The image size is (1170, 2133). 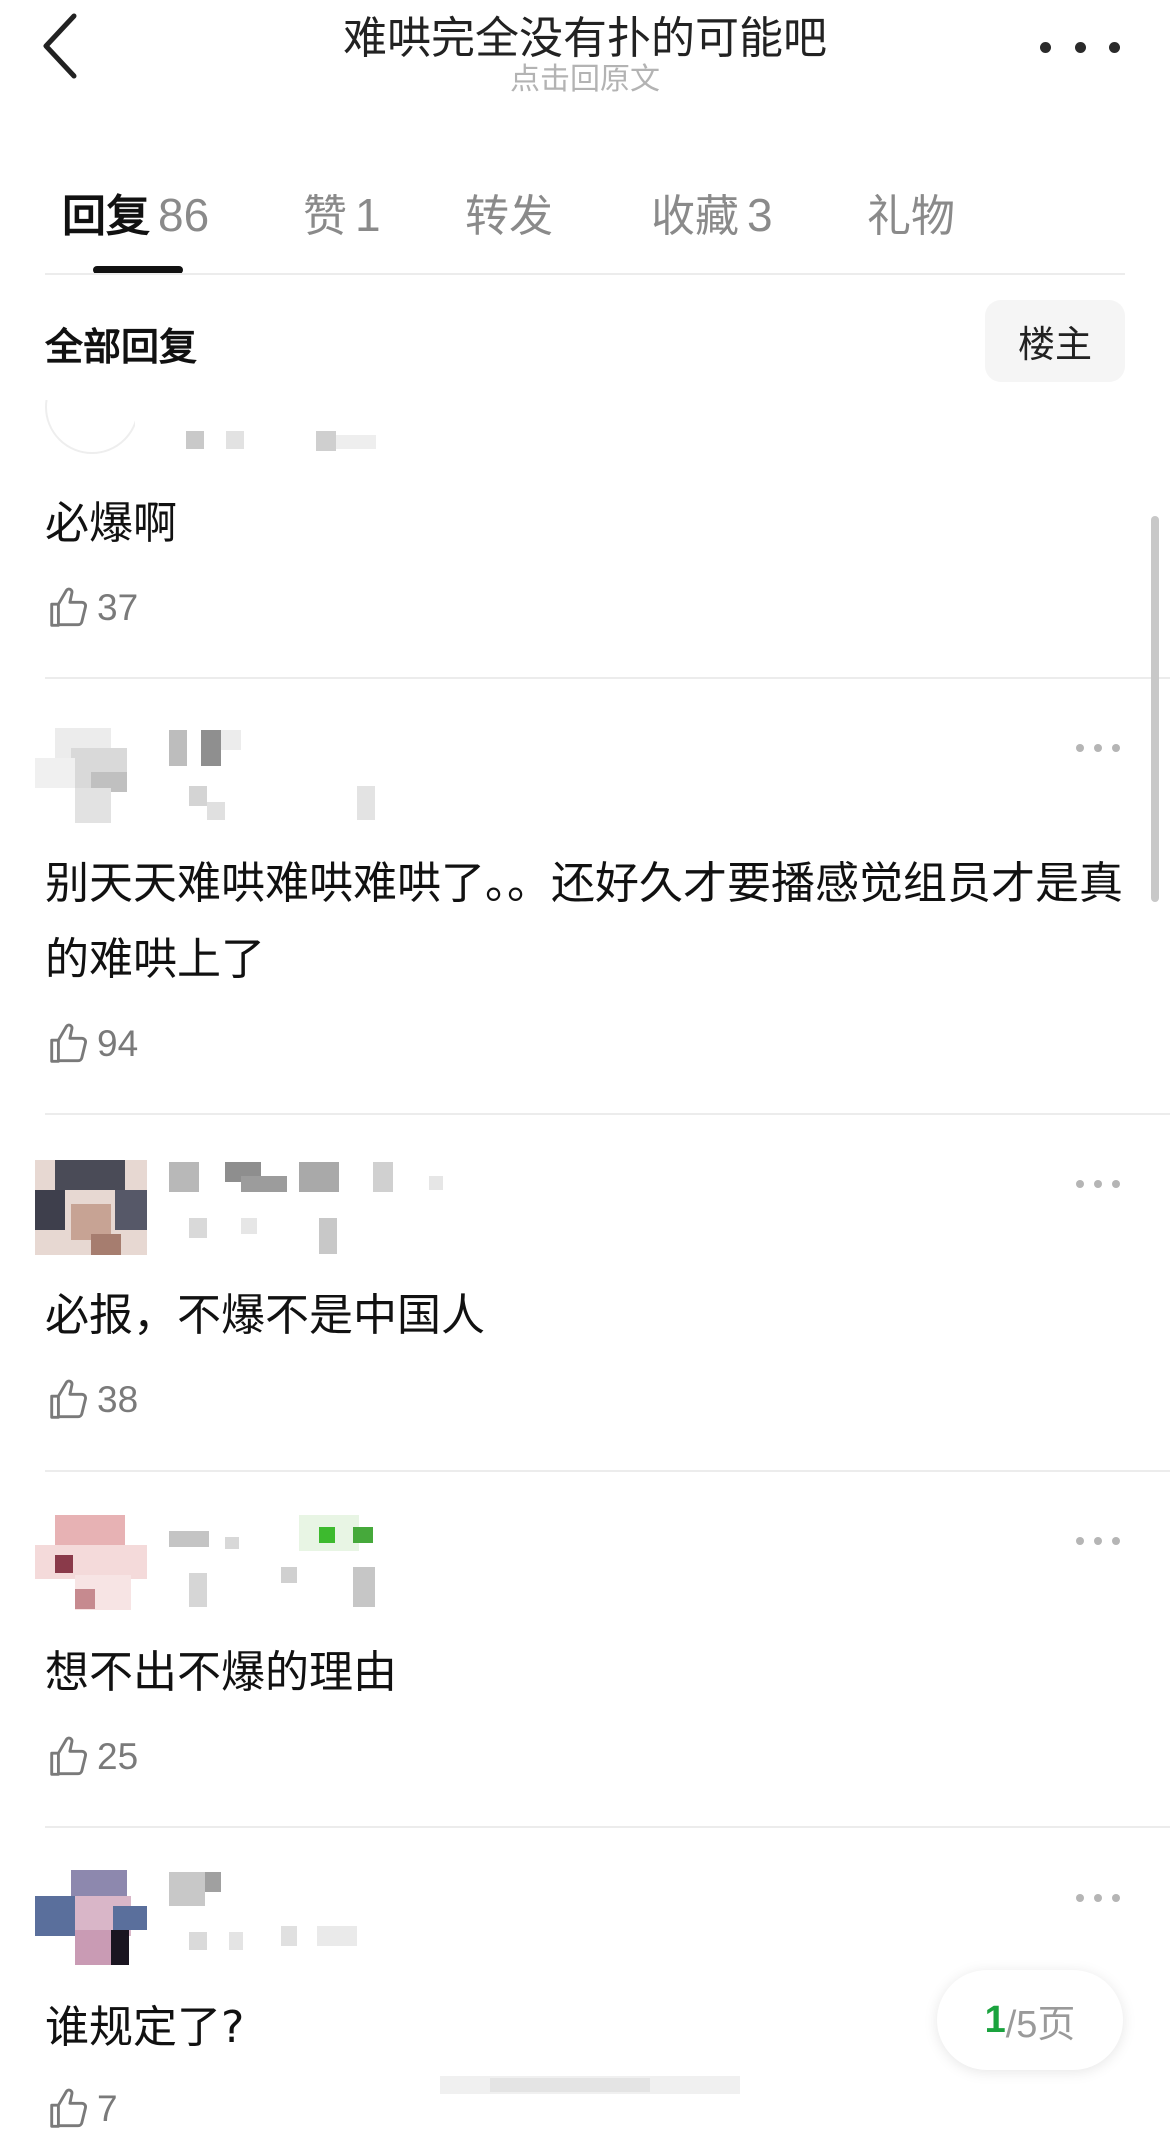 What do you see at coordinates (1080, 47) in the screenshot?
I see `more-options-button` at bounding box center [1080, 47].